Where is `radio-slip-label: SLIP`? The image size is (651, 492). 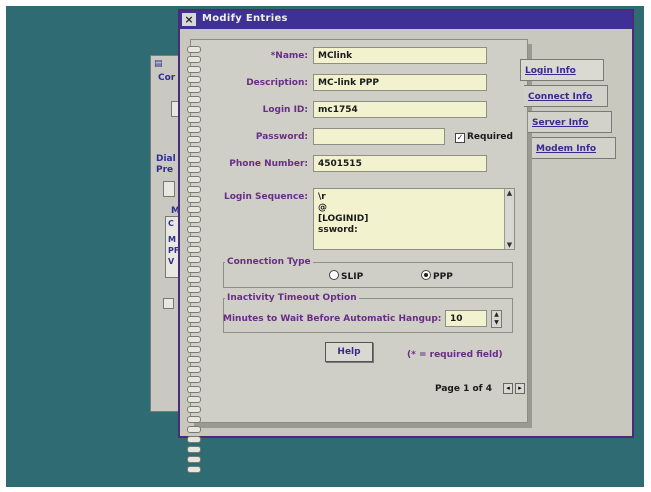
radio-slip-label: SLIP is located at coordinates (352, 277).